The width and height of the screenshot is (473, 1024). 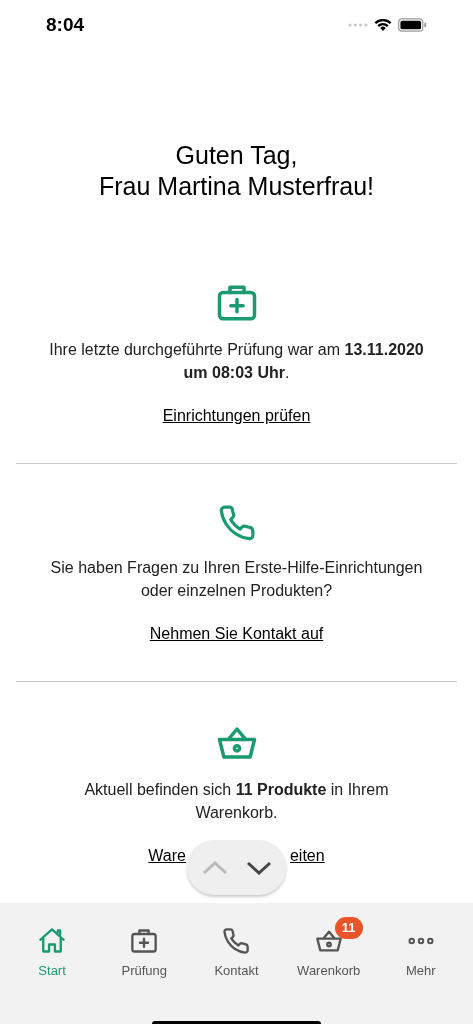 What do you see at coordinates (236, 579) in the screenshot?
I see `info-text: Sie haben Fragen zu Ihren Erste-Hilfe-Einrichtungen oder einzelnen Produkten?` at bounding box center [236, 579].